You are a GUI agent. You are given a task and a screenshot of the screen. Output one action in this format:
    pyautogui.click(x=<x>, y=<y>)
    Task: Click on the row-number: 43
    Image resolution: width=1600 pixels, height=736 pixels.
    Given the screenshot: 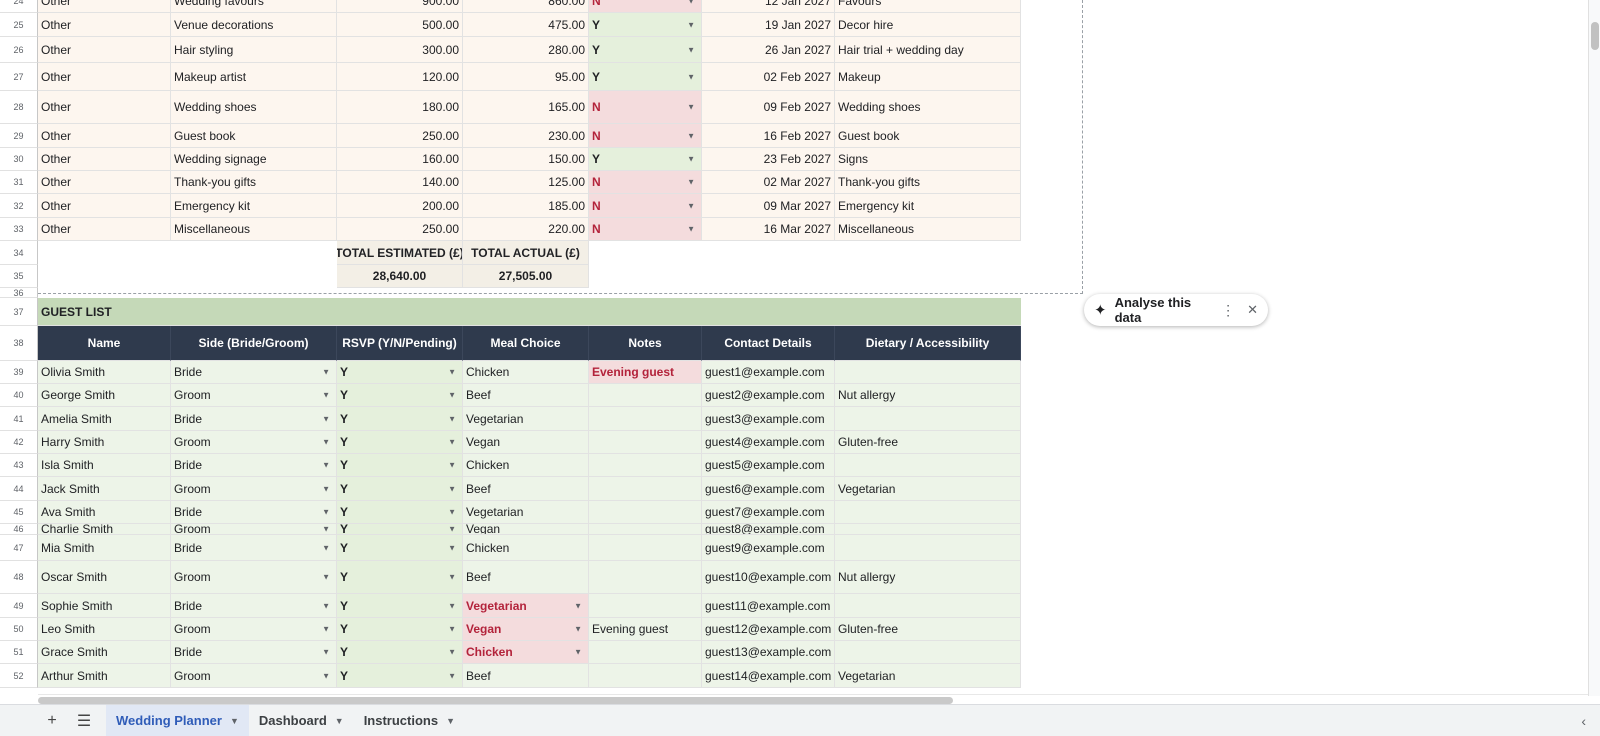 What is the action you would take?
    pyautogui.click(x=19, y=465)
    